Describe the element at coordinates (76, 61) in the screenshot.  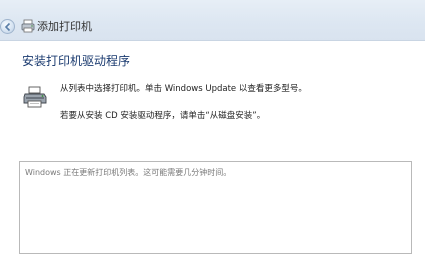
I see `page-heading: 安装打印机驱动程序` at that location.